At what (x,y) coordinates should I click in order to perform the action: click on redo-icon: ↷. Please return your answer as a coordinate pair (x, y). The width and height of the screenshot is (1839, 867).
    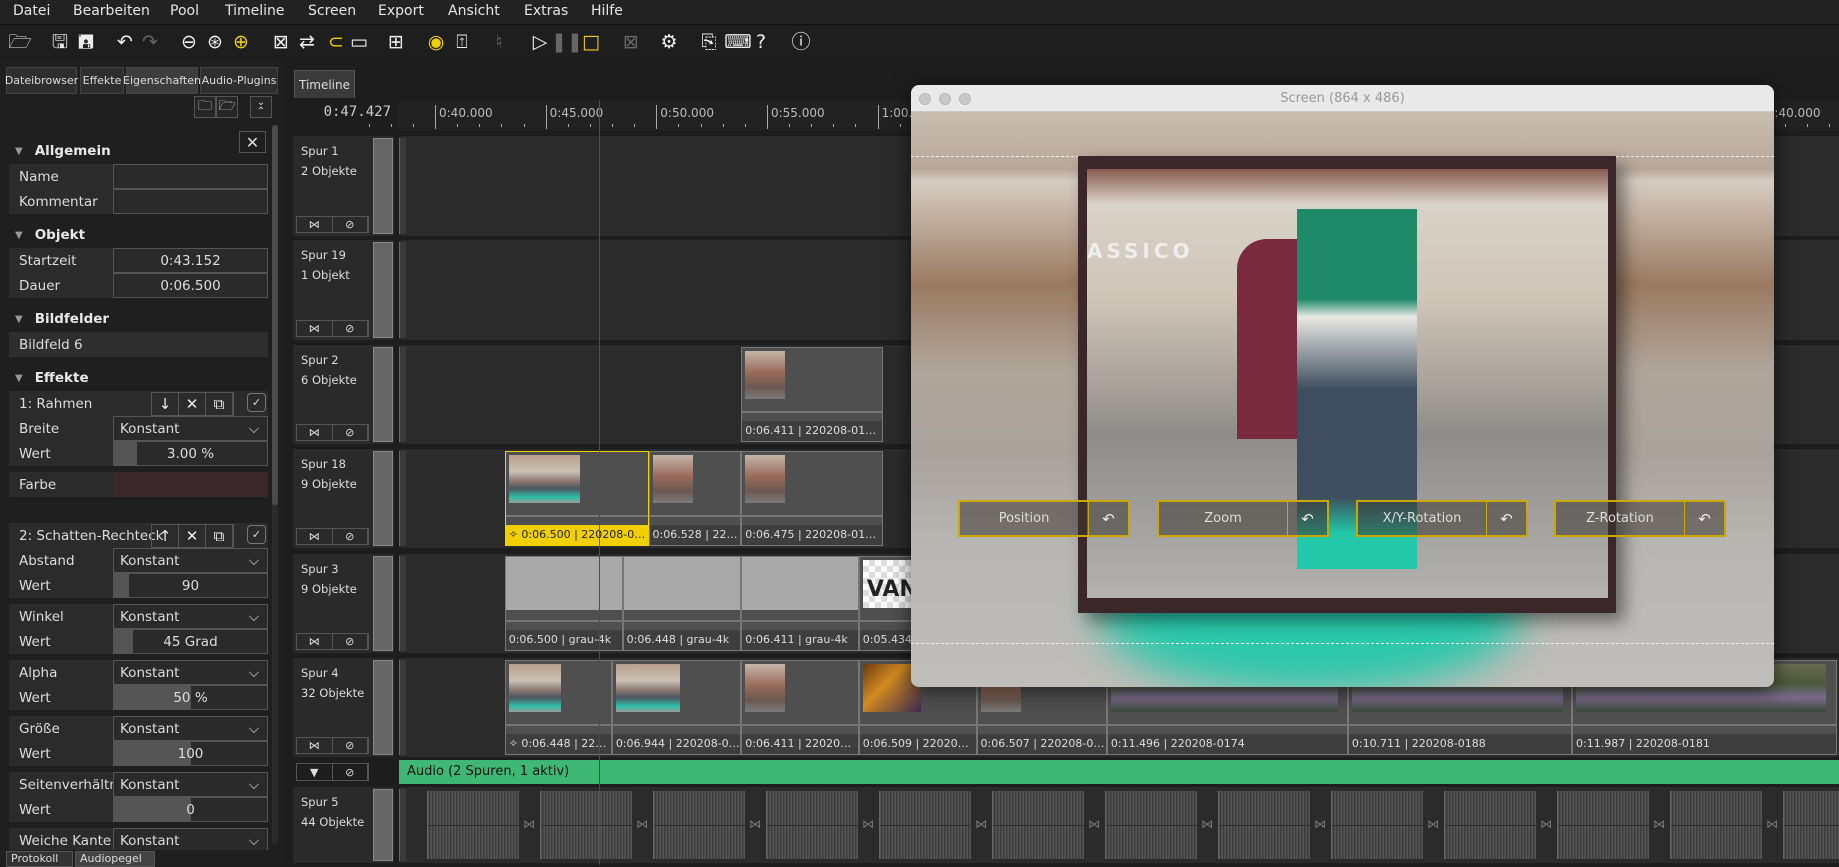
    Looking at the image, I should click on (150, 42).